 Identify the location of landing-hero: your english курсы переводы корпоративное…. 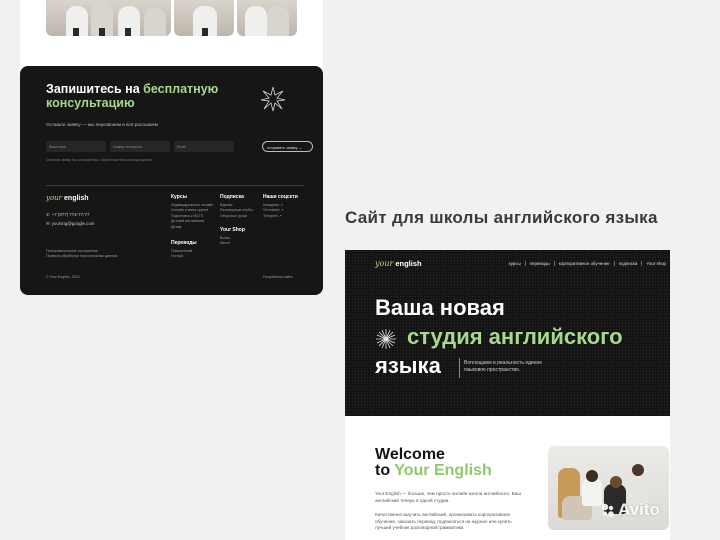
(507, 333).